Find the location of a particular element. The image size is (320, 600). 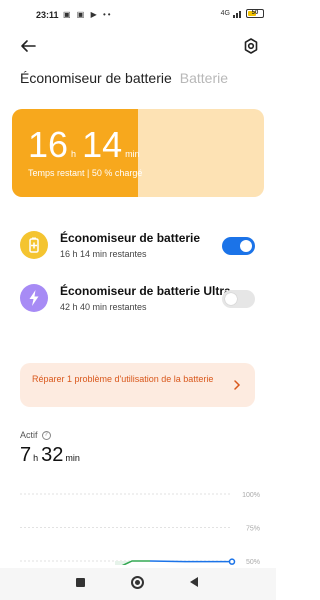

gear-icon is located at coordinates (251, 46).